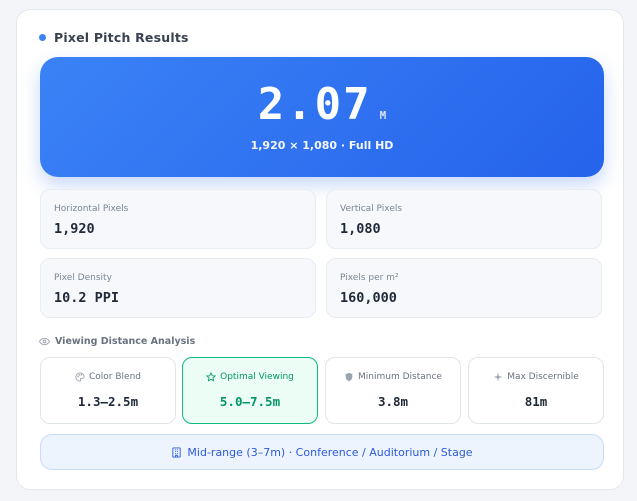 The image size is (637, 501). What do you see at coordinates (314, 104) in the screenshot?
I see `total-pixels-value: 2.07` at bounding box center [314, 104].